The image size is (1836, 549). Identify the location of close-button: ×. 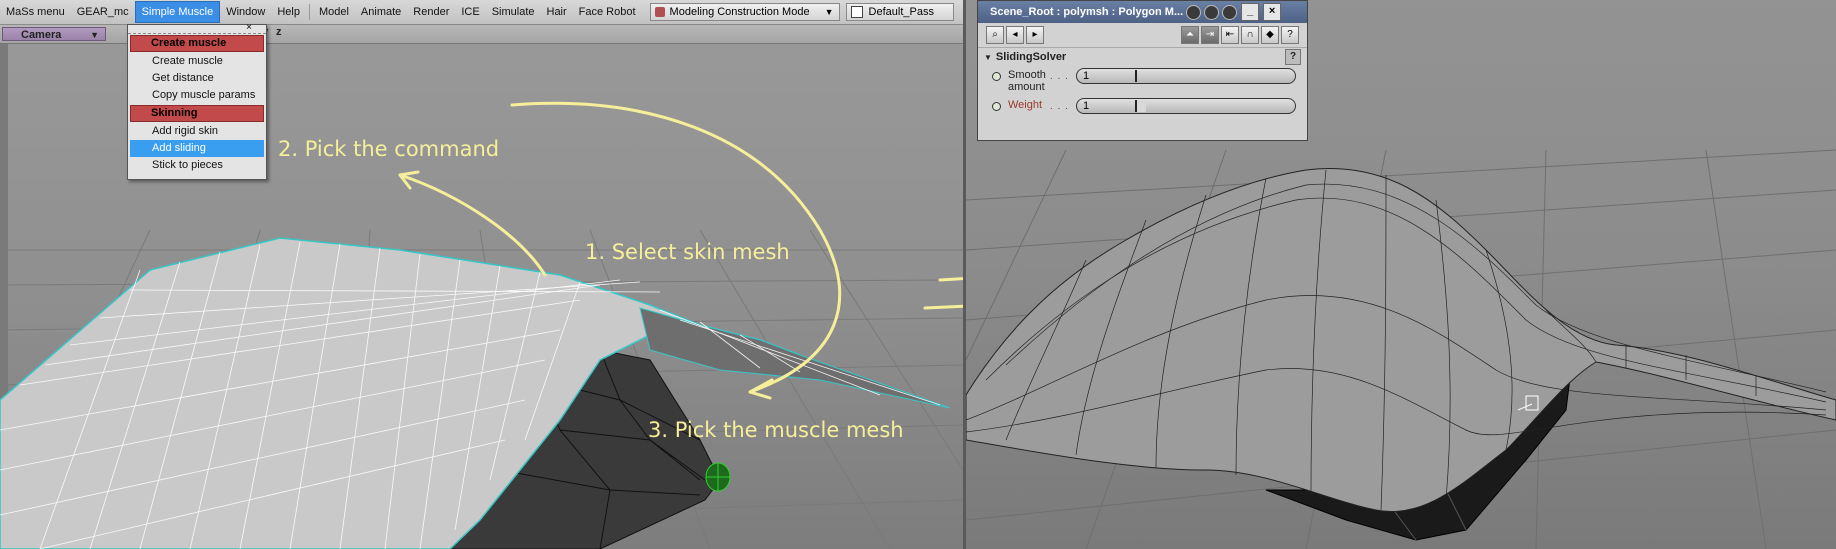
(1272, 12).